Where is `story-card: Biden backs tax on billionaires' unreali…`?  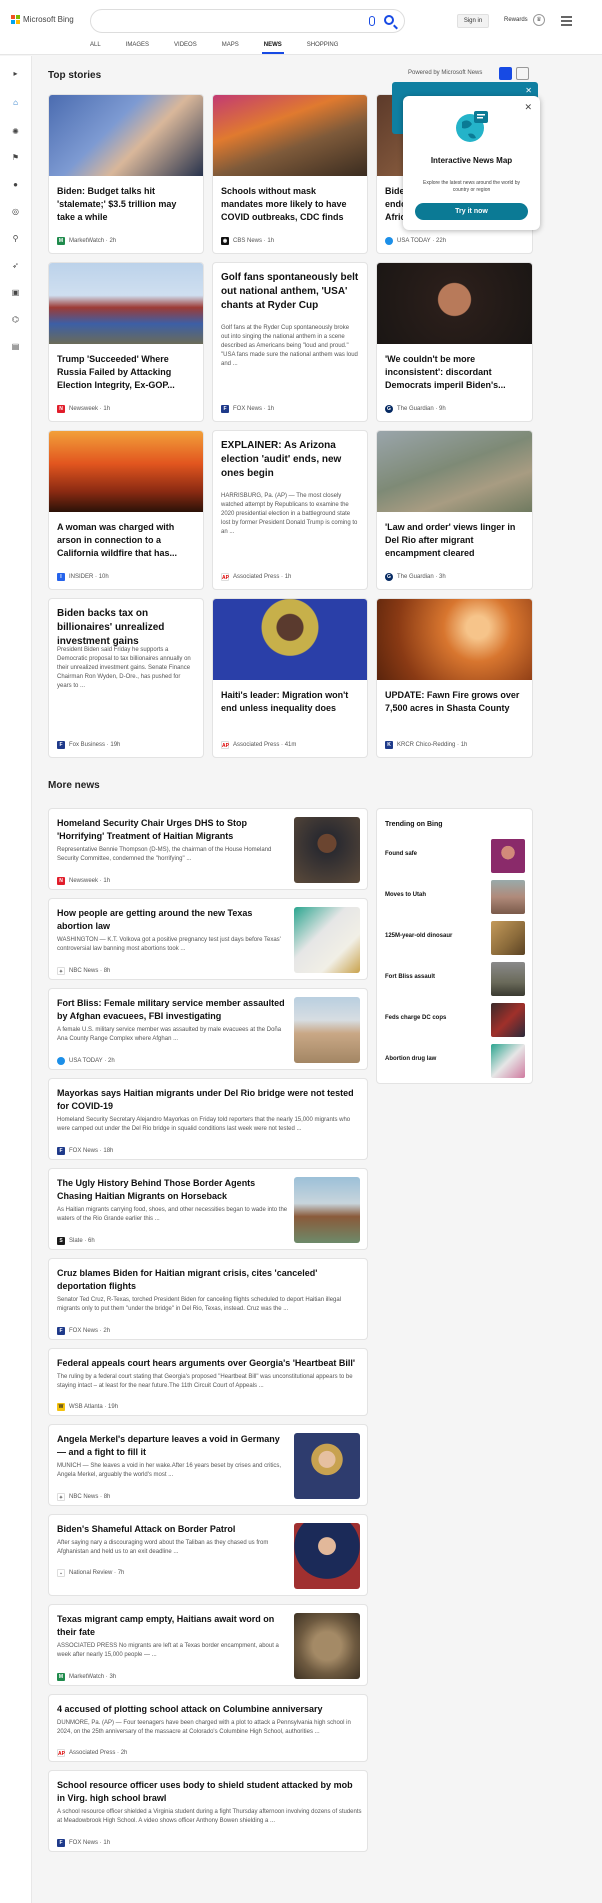
story-card: Biden backs tax on billionaires' unreali… is located at coordinates (126, 678).